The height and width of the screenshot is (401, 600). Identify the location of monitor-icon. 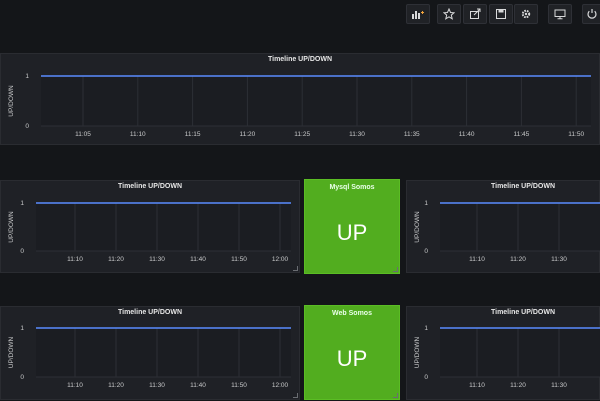
(560, 14).